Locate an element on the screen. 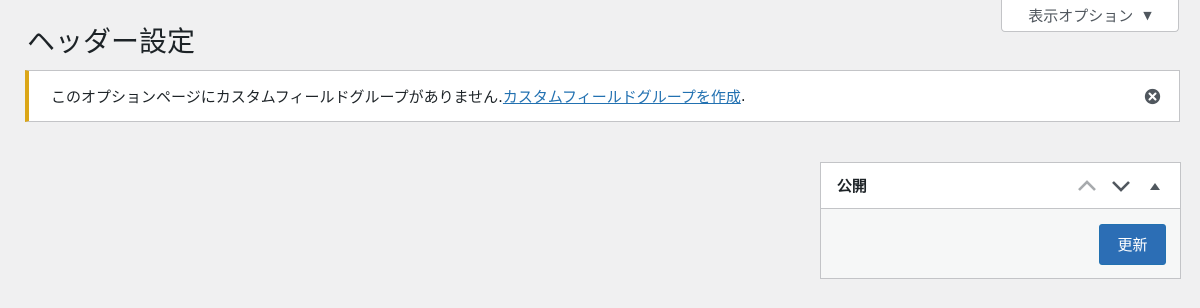 This screenshot has height=308, width=1200. handle-actions is located at coordinates (1121, 186).